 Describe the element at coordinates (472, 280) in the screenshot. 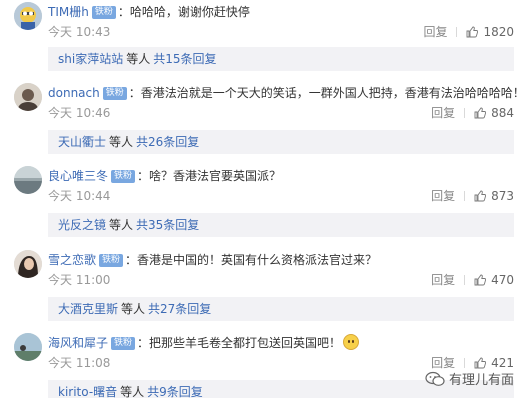

I see `comment-actions: 回复 470` at that location.